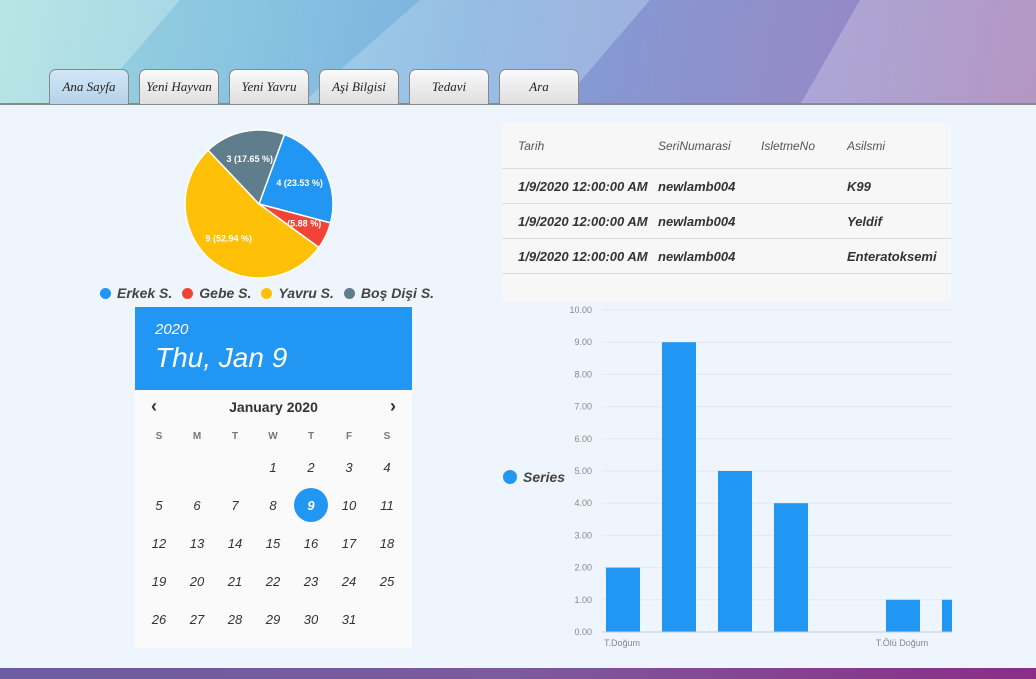  What do you see at coordinates (349, 505) in the screenshot?
I see `calendar-day: 10` at bounding box center [349, 505].